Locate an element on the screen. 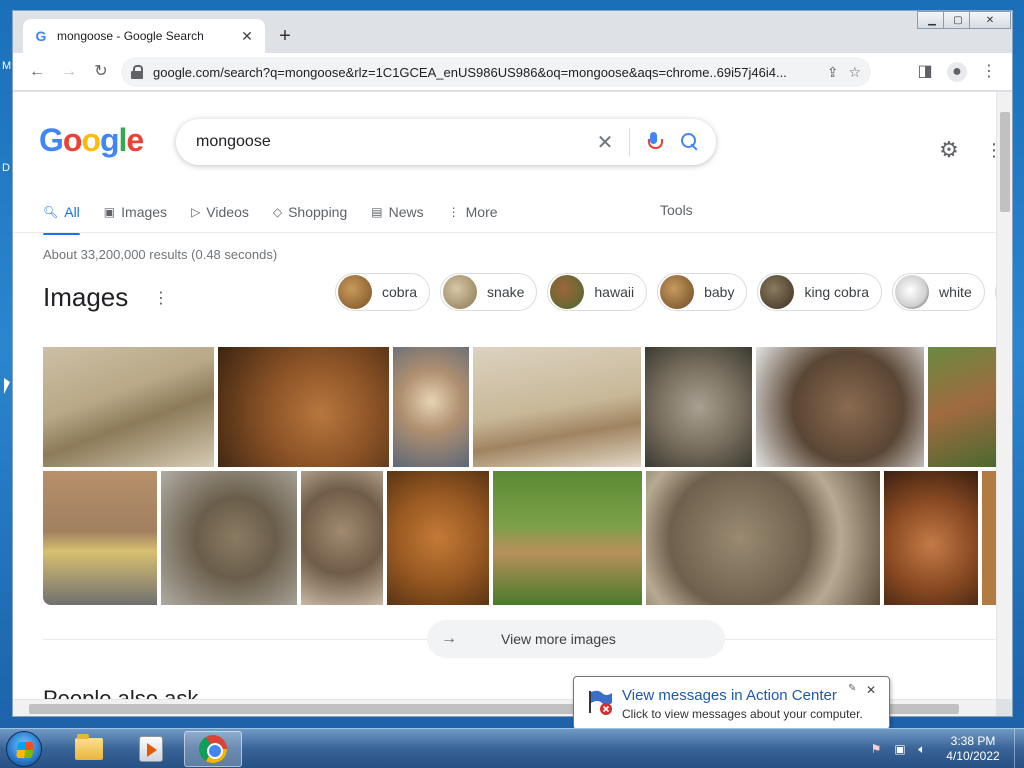 This screenshot has width=1024, height=768. nav-divider is located at coordinates (504, 232).